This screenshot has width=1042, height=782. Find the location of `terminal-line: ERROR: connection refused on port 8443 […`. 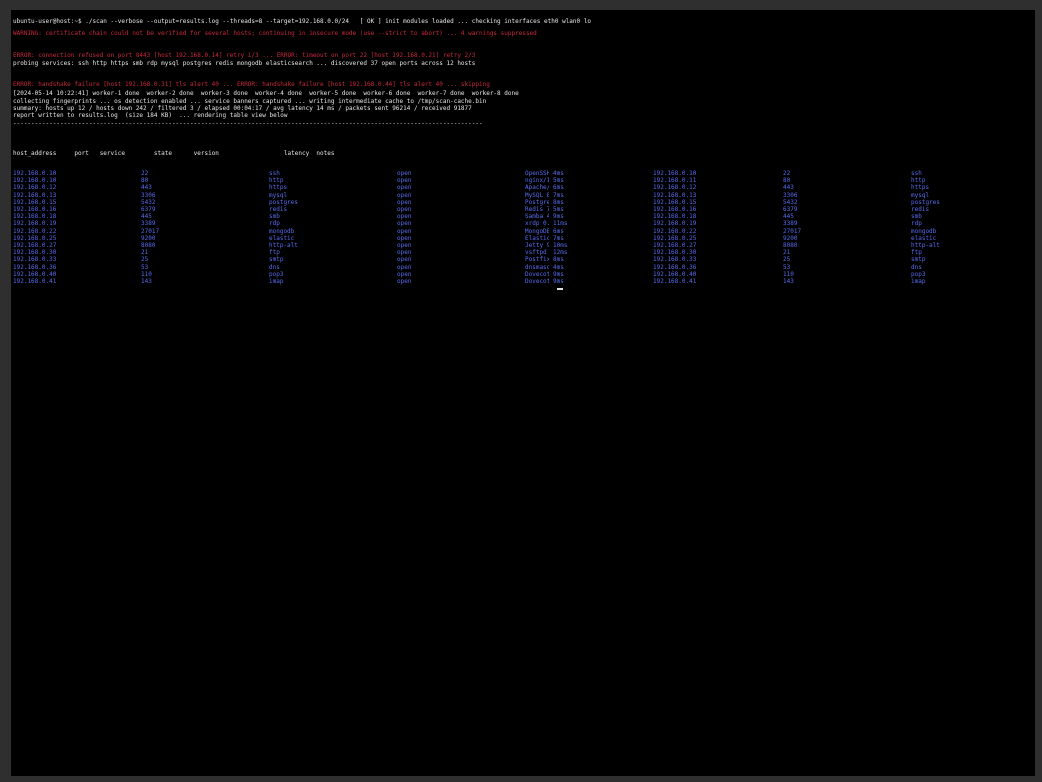

terminal-line: ERROR: connection refused on port 8443 [… is located at coordinates (244, 55).